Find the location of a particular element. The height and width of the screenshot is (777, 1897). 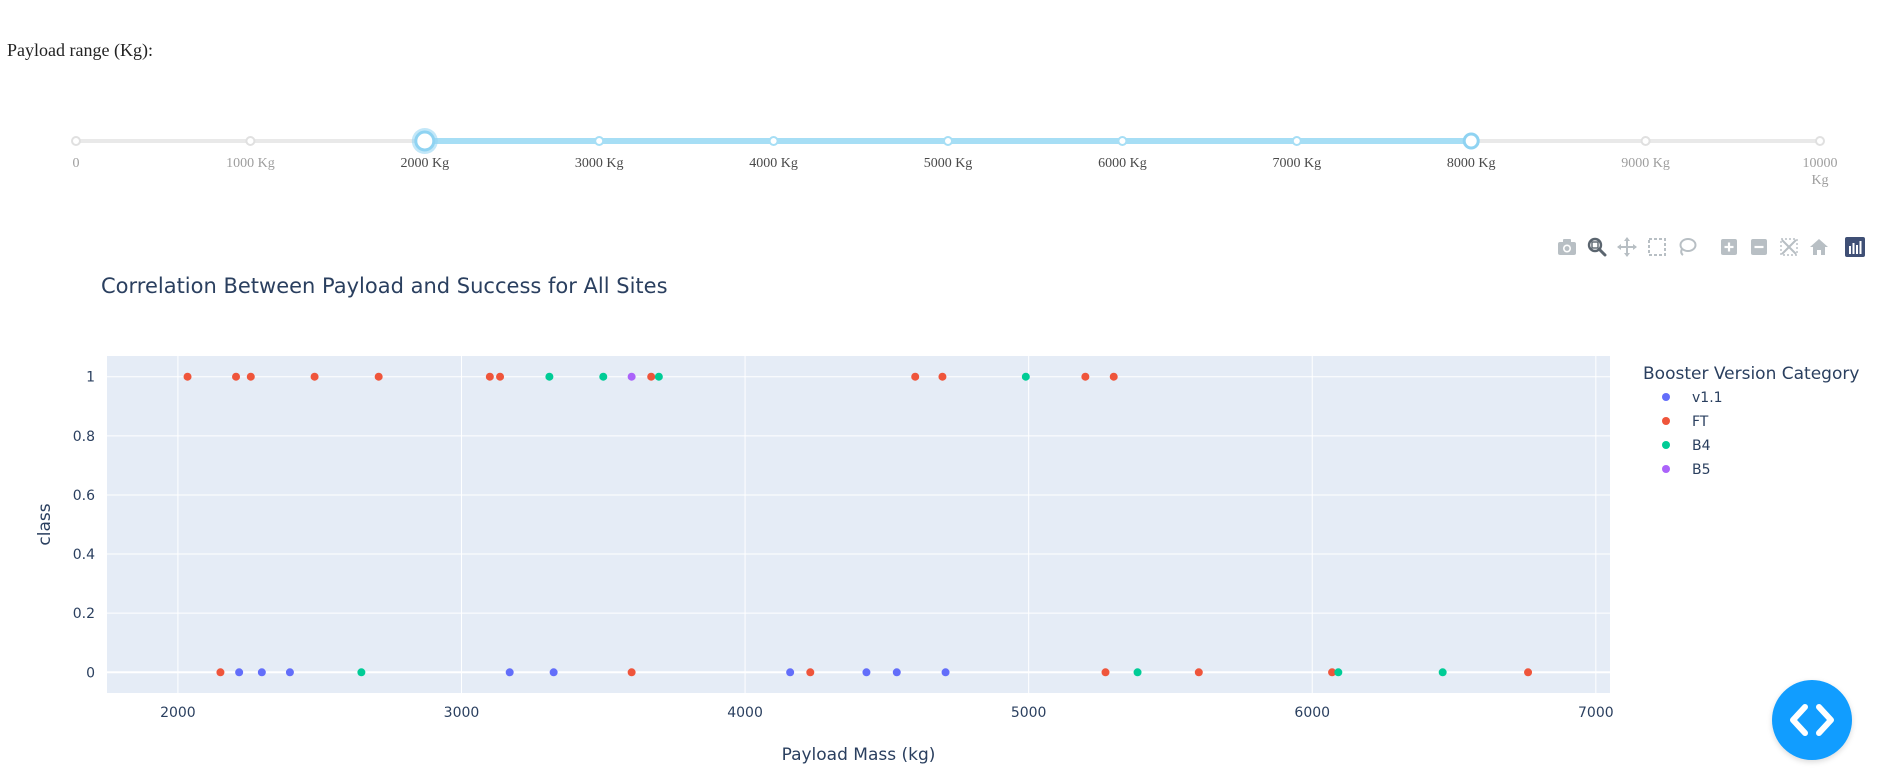

legend-item: v1.1 is located at coordinates (1692, 398).